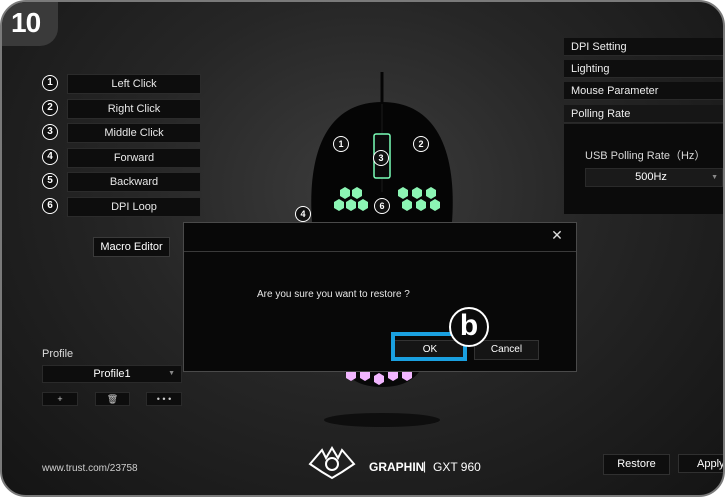 The image size is (725, 497). I want to click on backward-button: Backward, so click(134, 182).